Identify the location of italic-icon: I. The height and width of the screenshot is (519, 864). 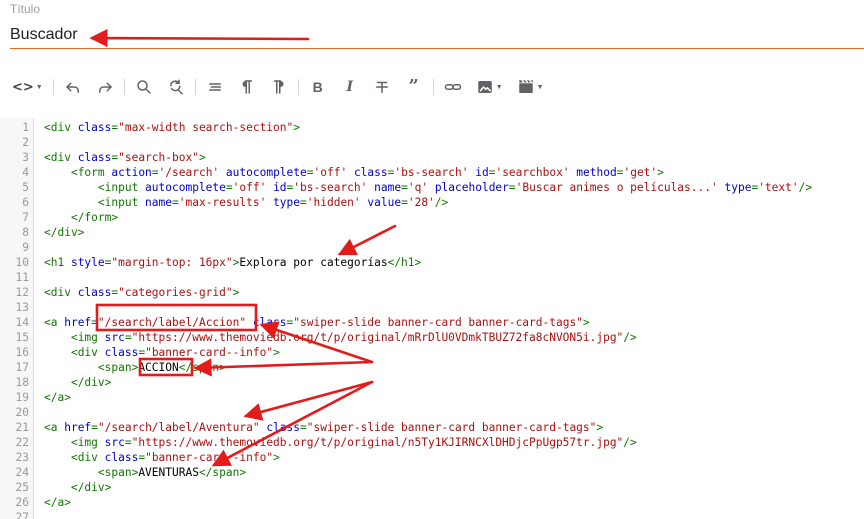
(350, 87).